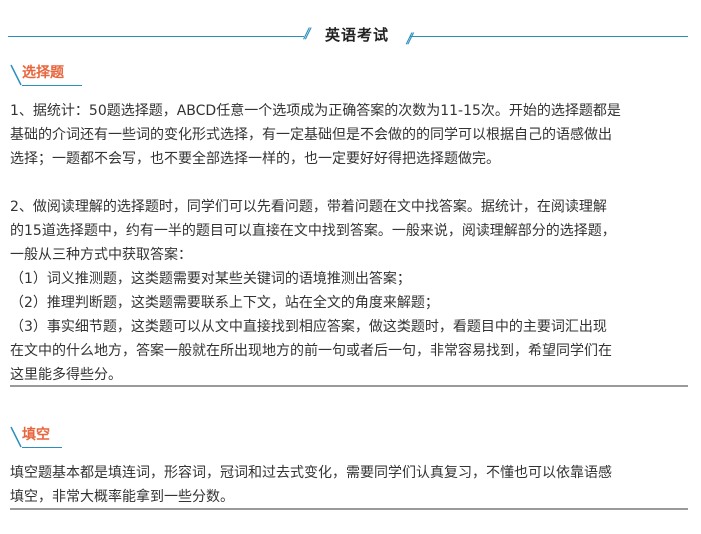 The width and height of the screenshot is (701, 534). What do you see at coordinates (101, 255) in the screenshot?
I see `text-line: 一般从三种方式中获取答案：` at bounding box center [101, 255].